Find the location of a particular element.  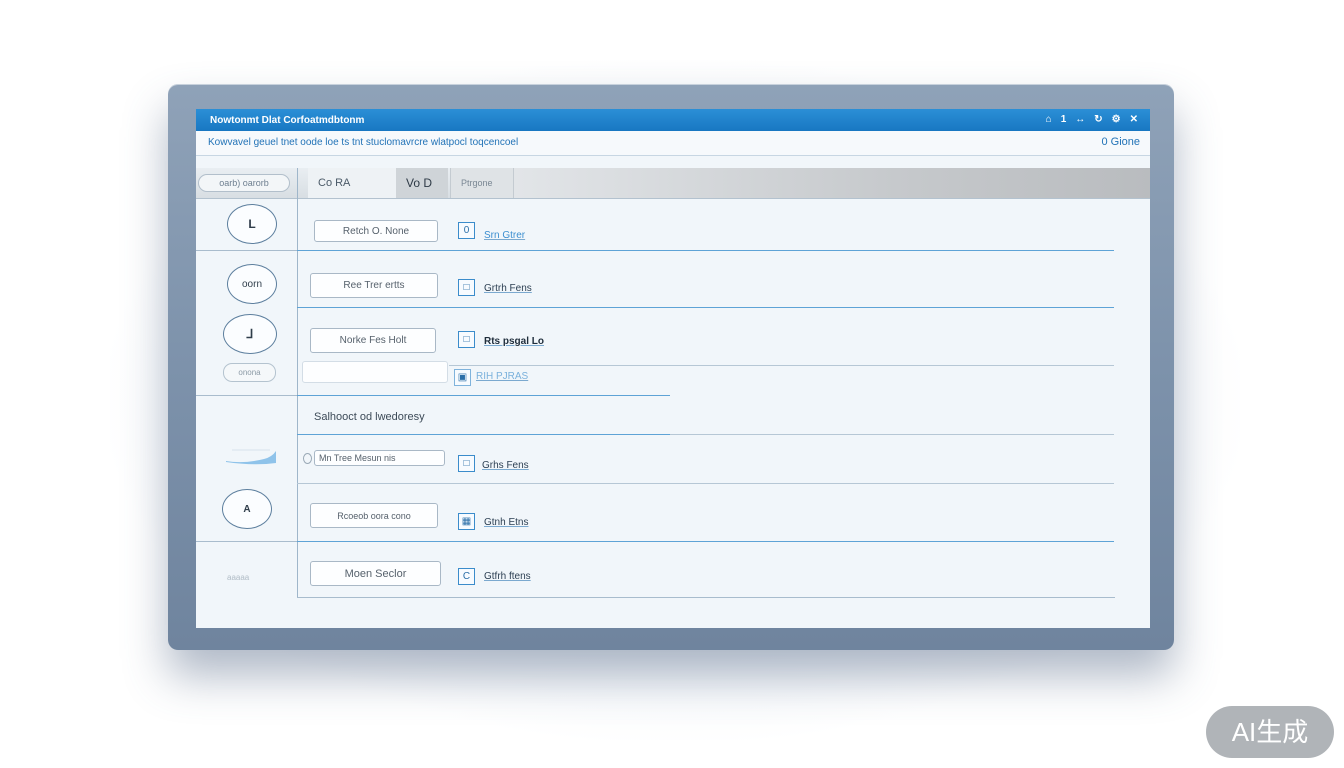

row-checkbox: 0 is located at coordinates (466, 230).